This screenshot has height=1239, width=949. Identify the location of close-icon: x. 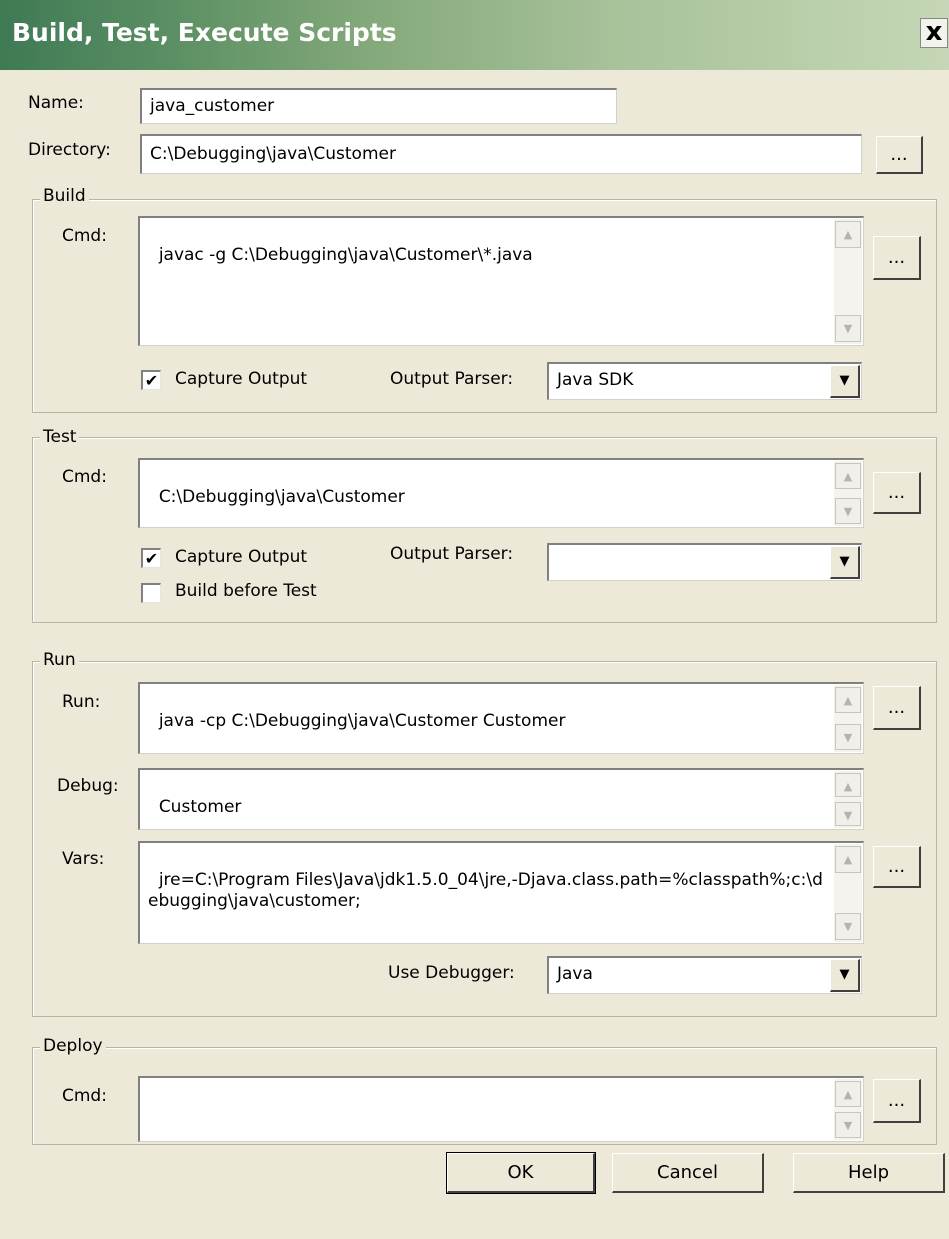
(934, 32).